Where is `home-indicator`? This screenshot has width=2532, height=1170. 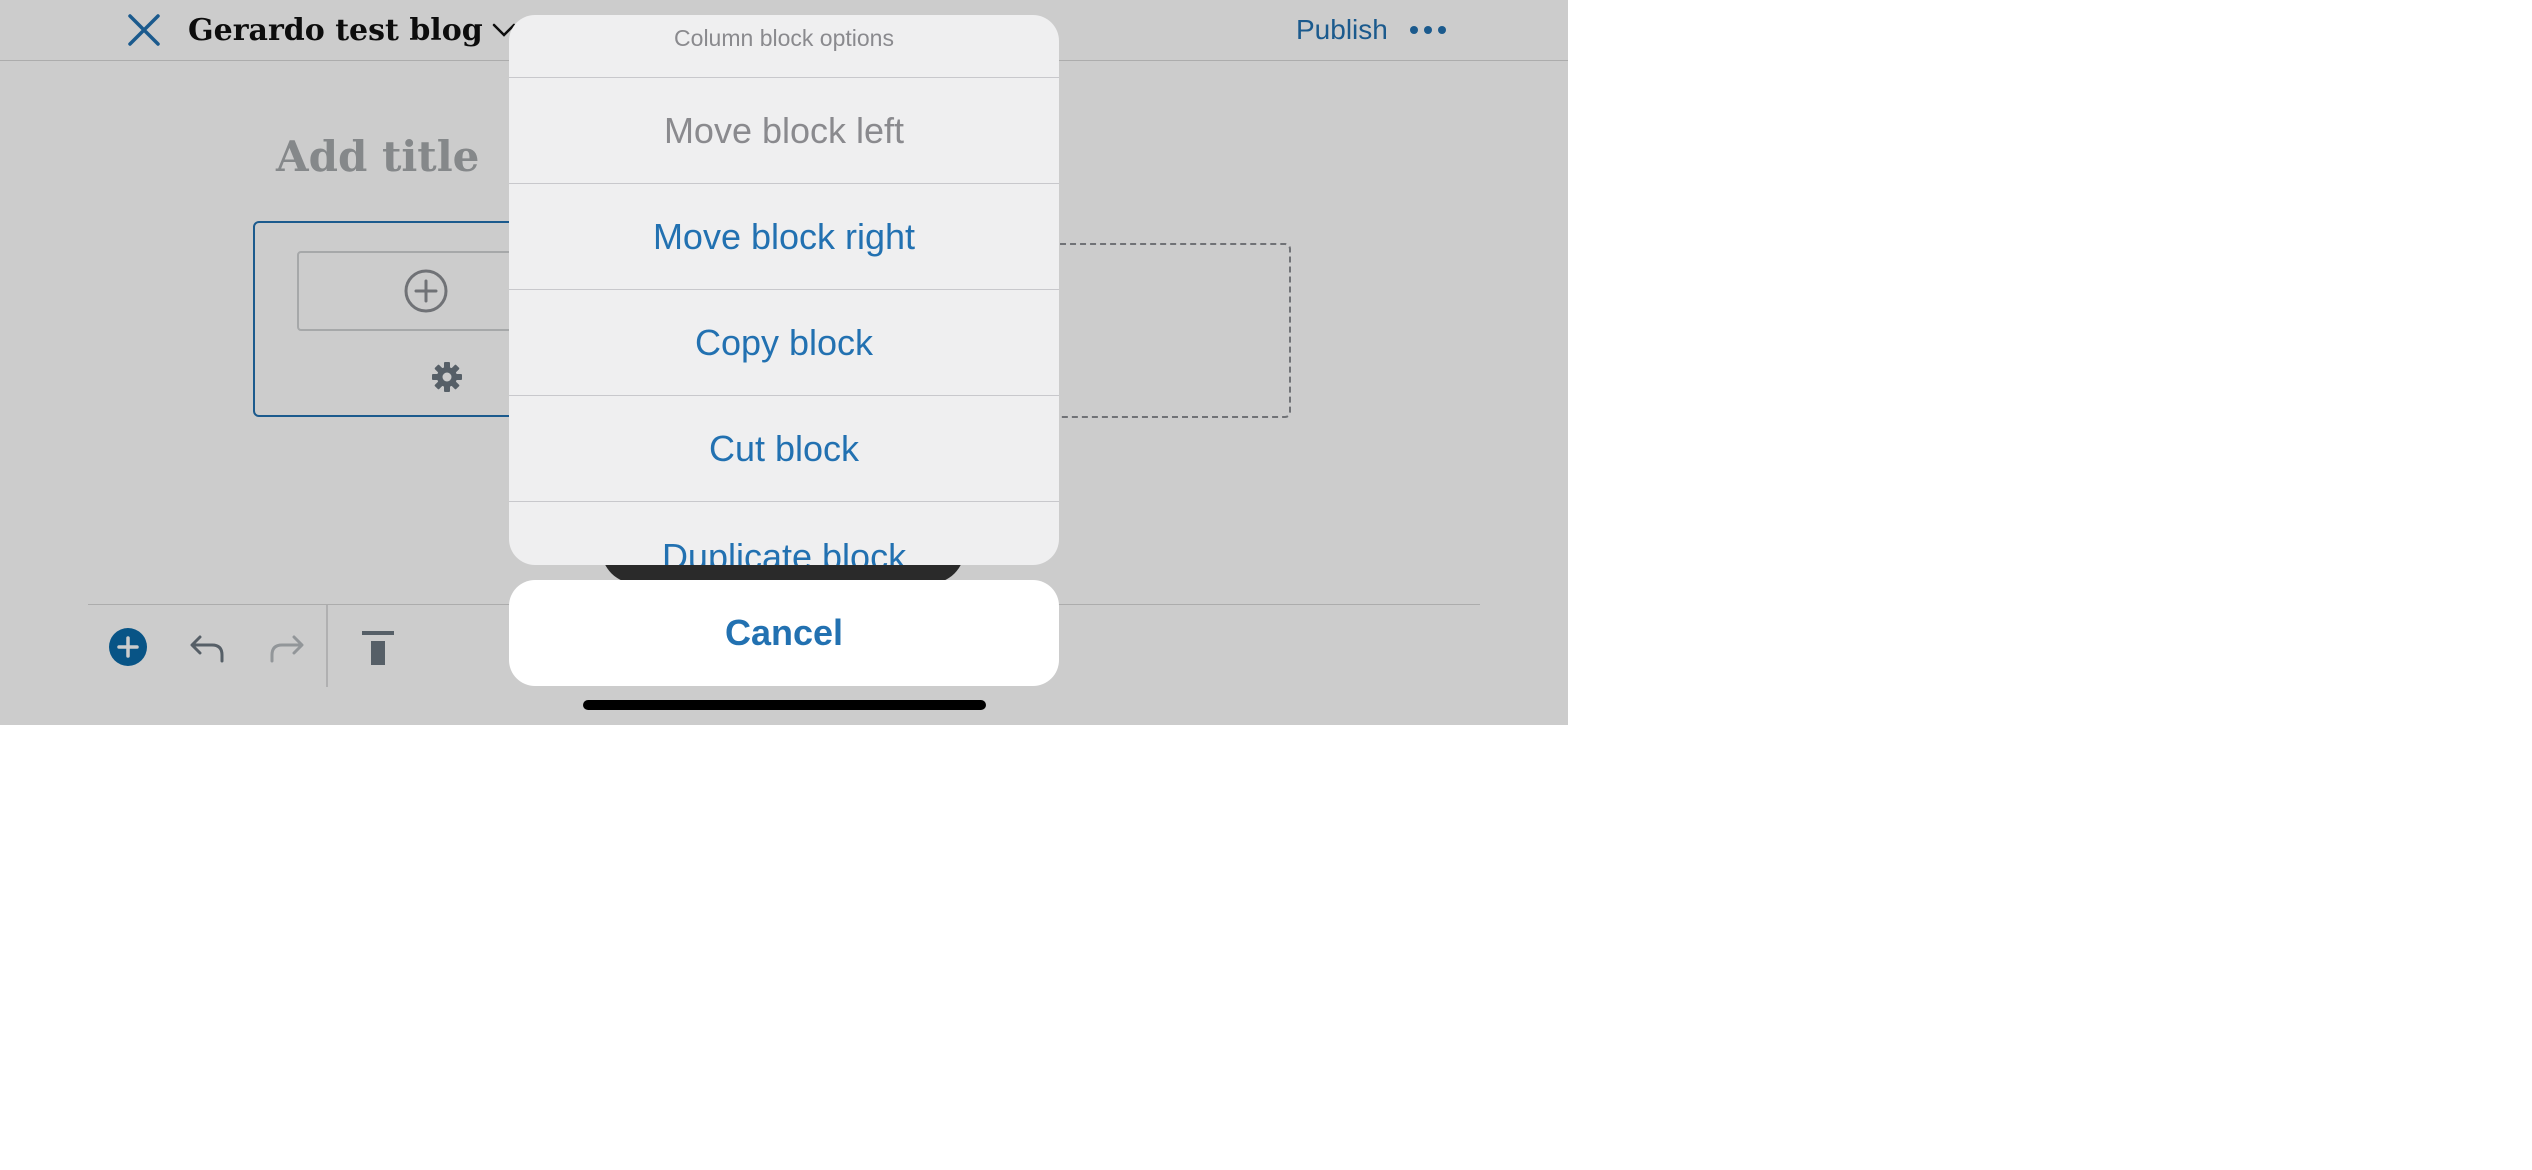
home-indicator is located at coordinates (784, 705).